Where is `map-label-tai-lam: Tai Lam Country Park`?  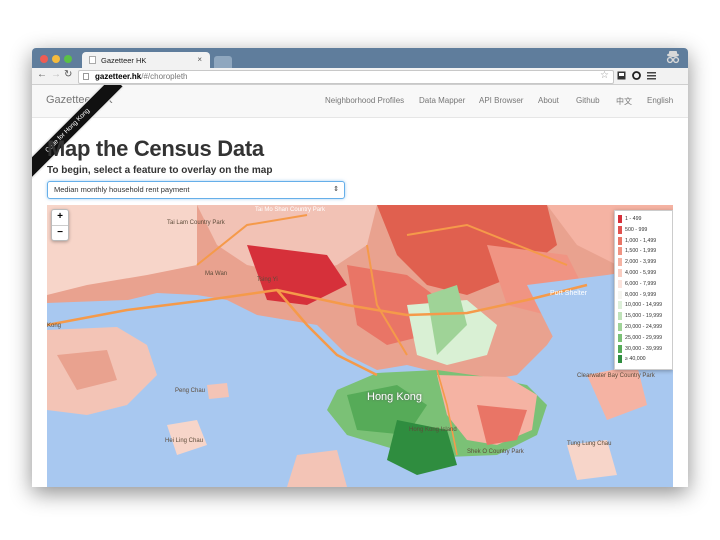
map-label-tai-lam: Tai Lam Country Park is located at coordinates (196, 223).